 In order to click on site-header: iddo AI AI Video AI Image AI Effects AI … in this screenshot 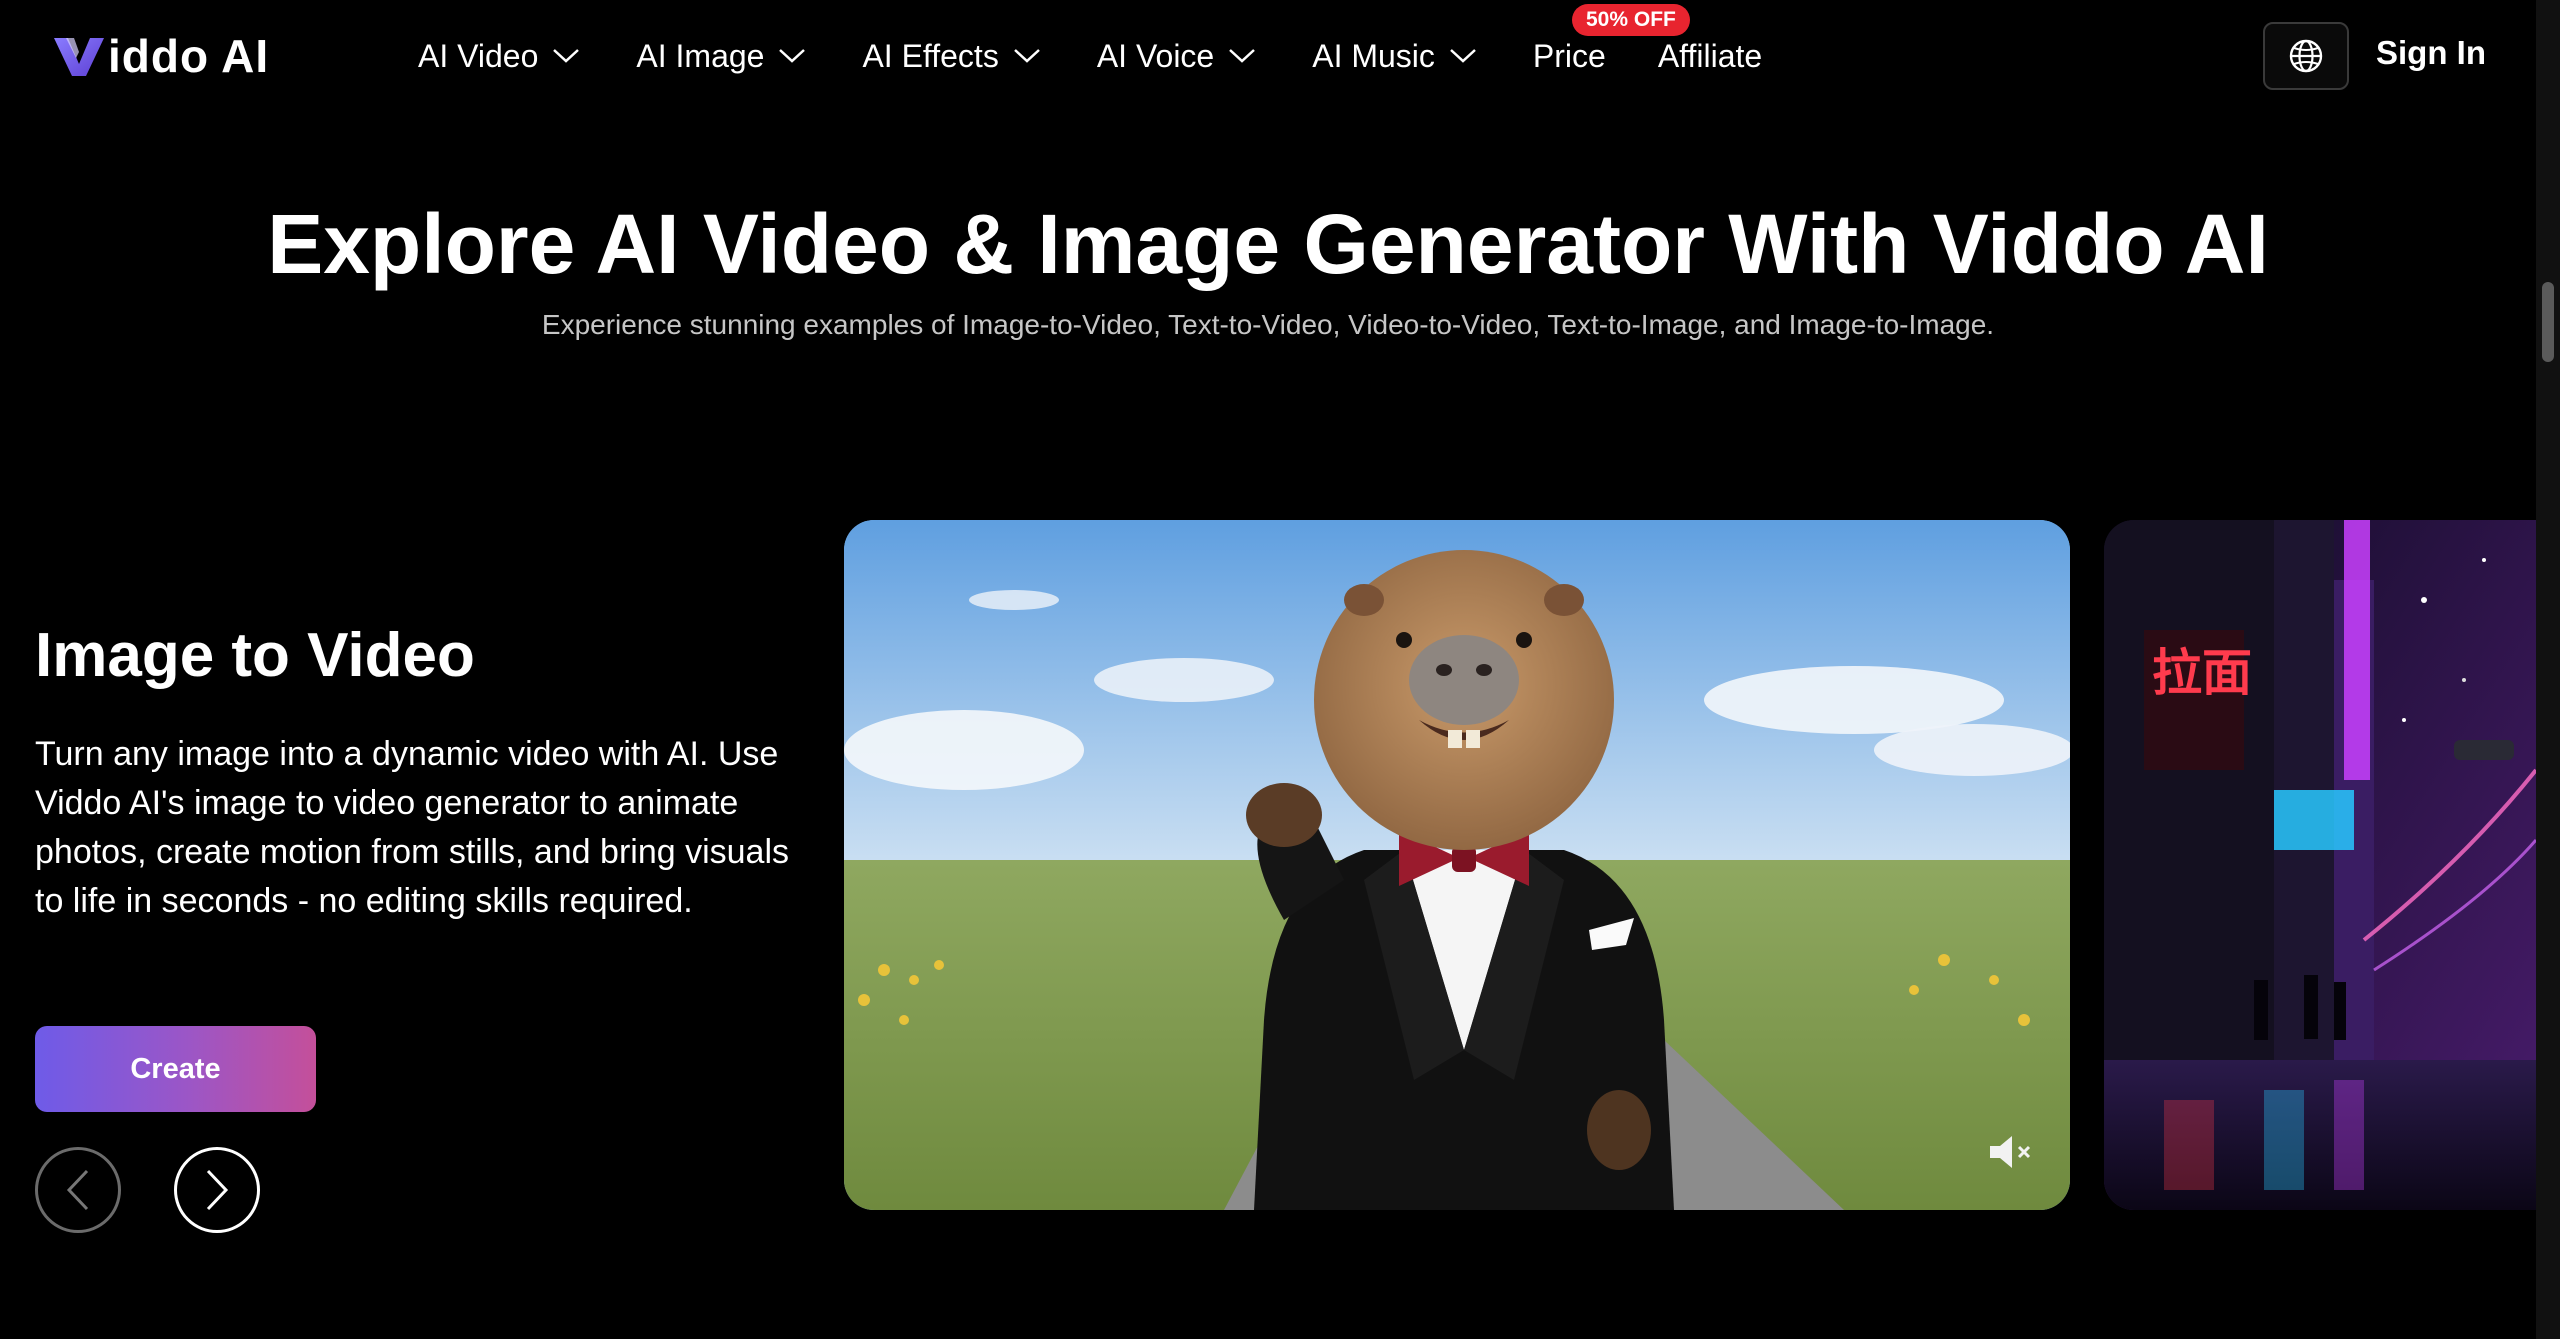, I will do `click(1268, 56)`.